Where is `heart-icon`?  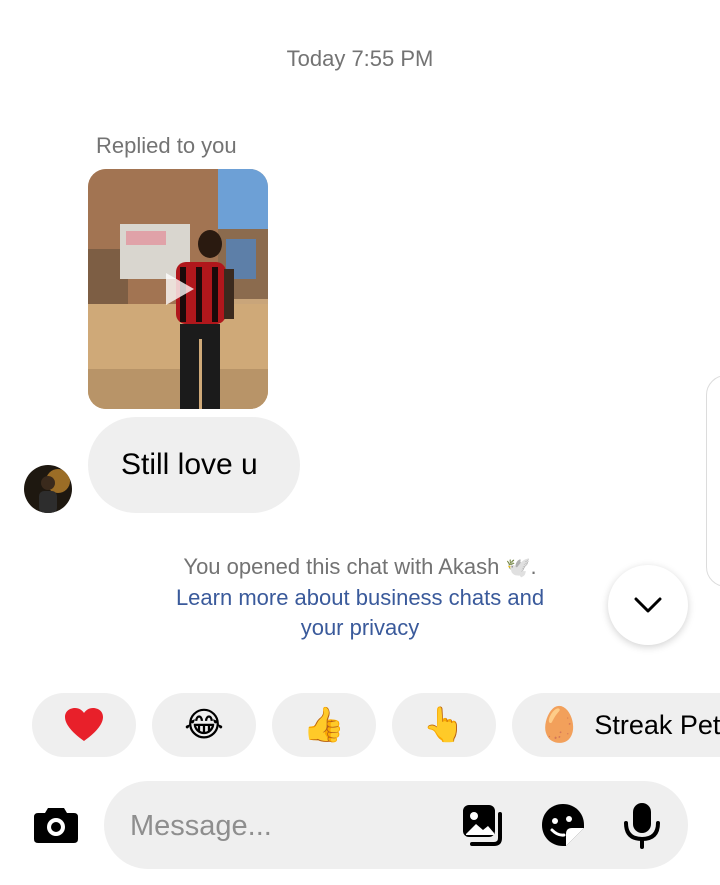
heart-icon is located at coordinates (84, 724).